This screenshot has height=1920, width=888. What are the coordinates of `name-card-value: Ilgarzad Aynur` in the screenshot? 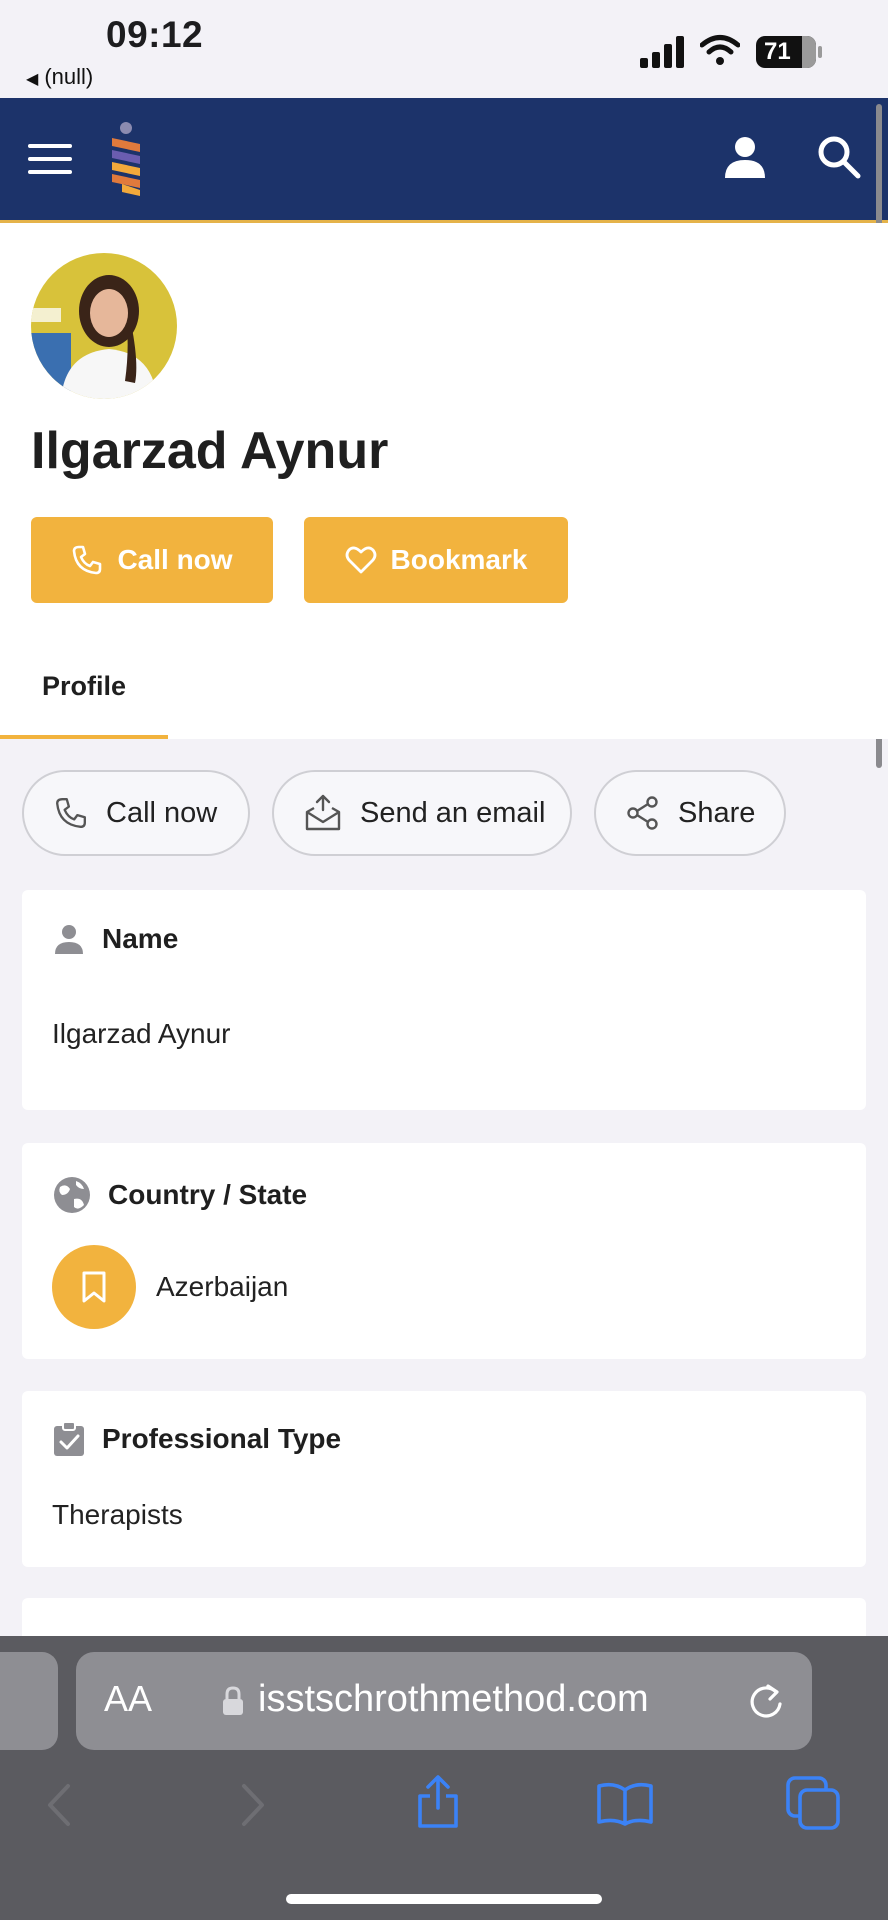 It's located at (141, 1033).